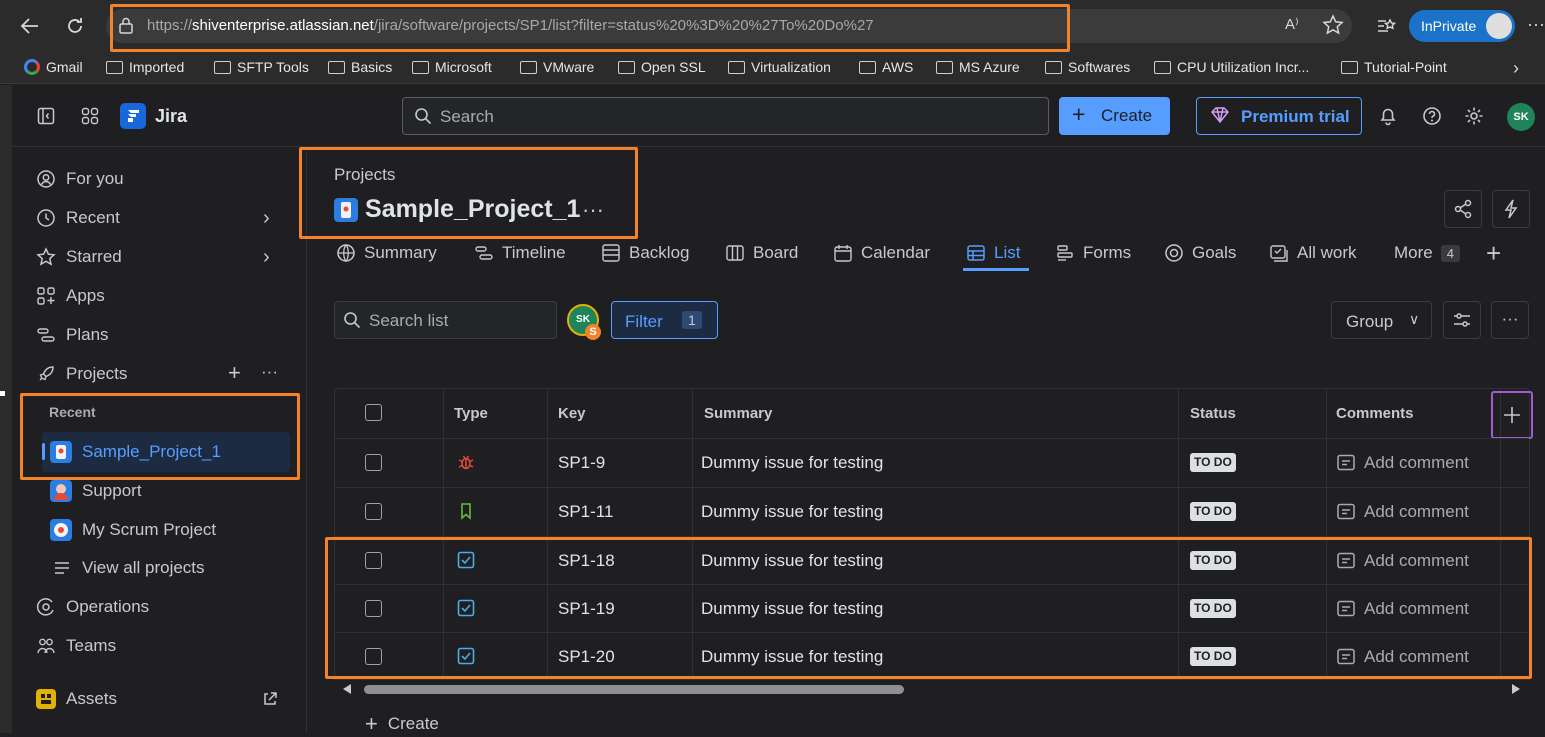 The height and width of the screenshot is (737, 1545). What do you see at coordinates (1213, 413) in the screenshot?
I see `column-header-status: Status` at bounding box center [1213, 413].